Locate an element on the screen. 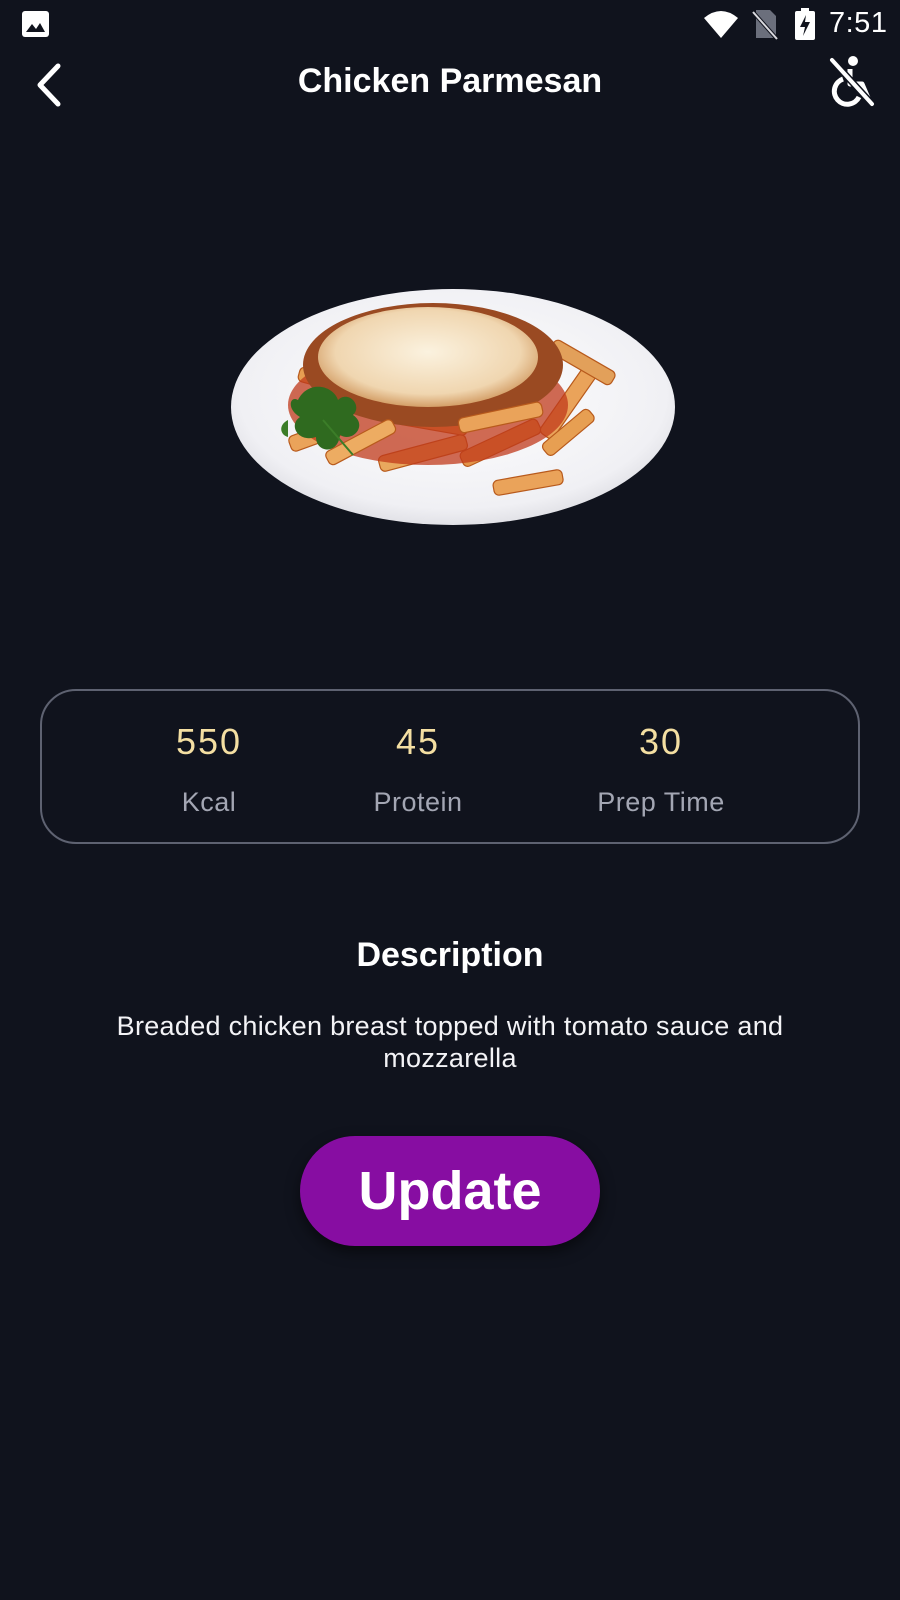 This screenshot has height=1600, width=900. page-title: Chicken Parmesan is located at coordinates (450, 81).